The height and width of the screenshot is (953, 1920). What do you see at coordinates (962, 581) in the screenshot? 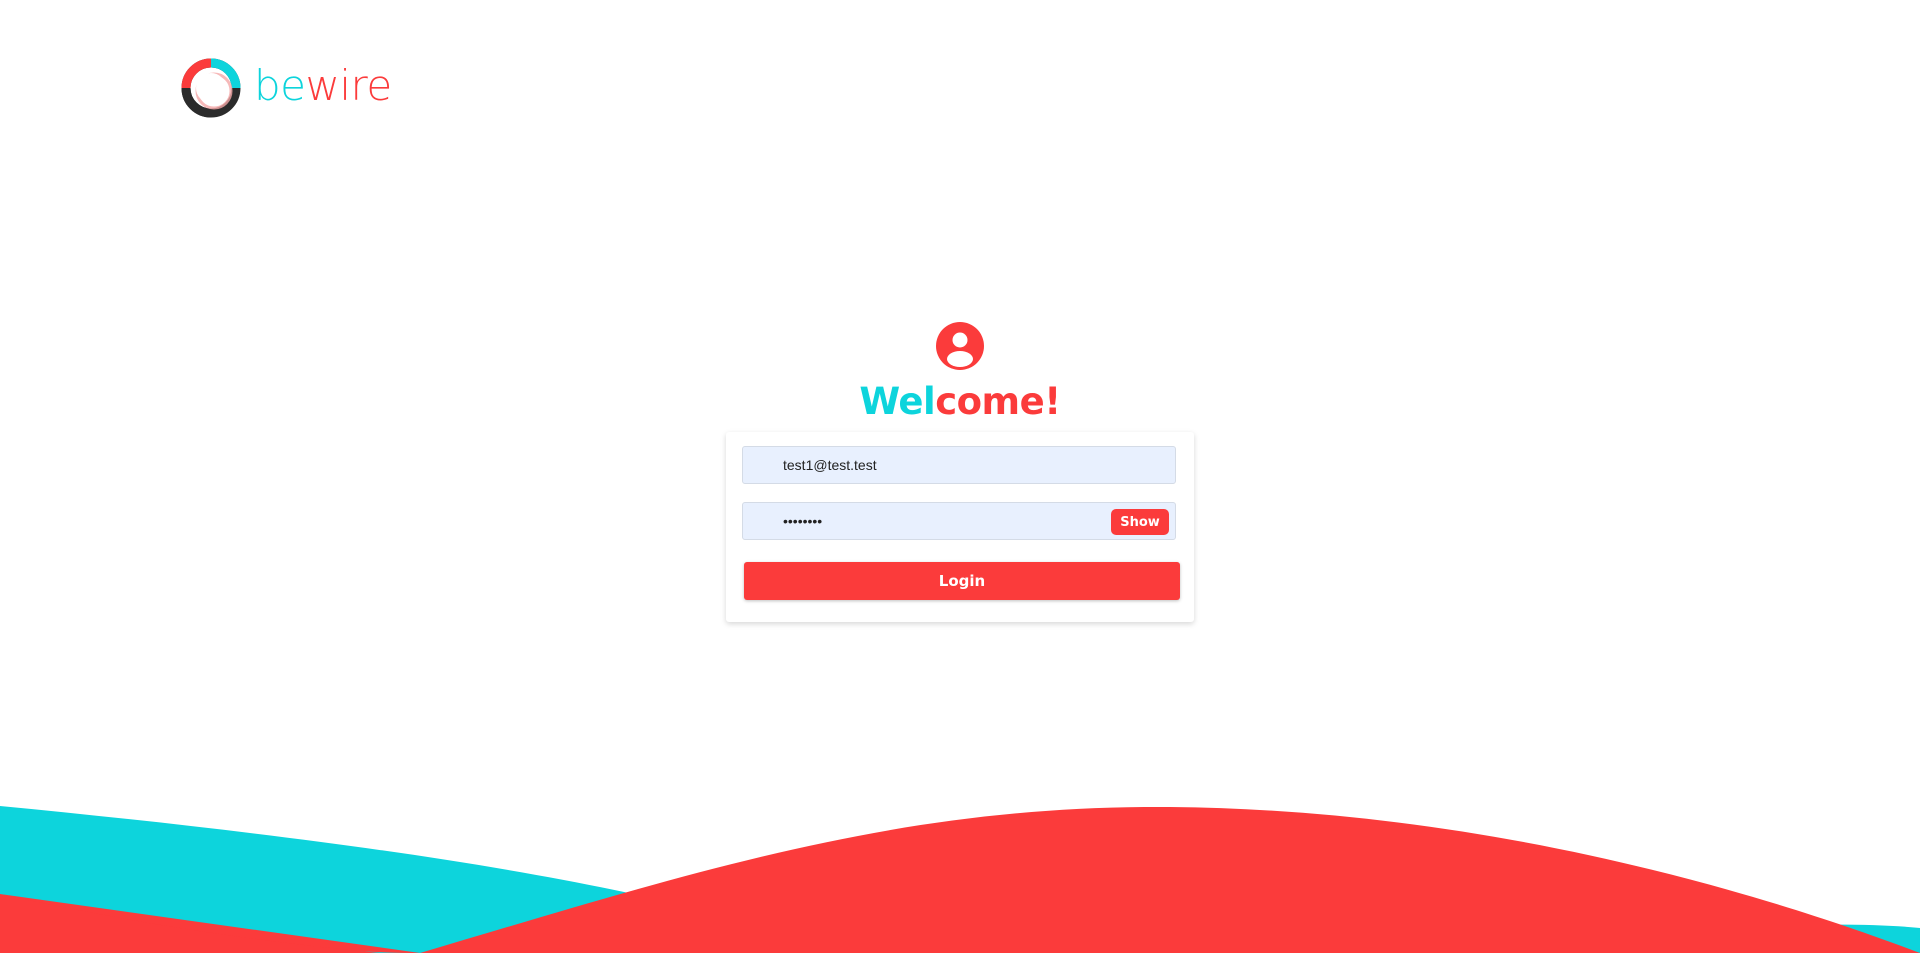
I see `login-button: Login` at bounding box center [962, 581].